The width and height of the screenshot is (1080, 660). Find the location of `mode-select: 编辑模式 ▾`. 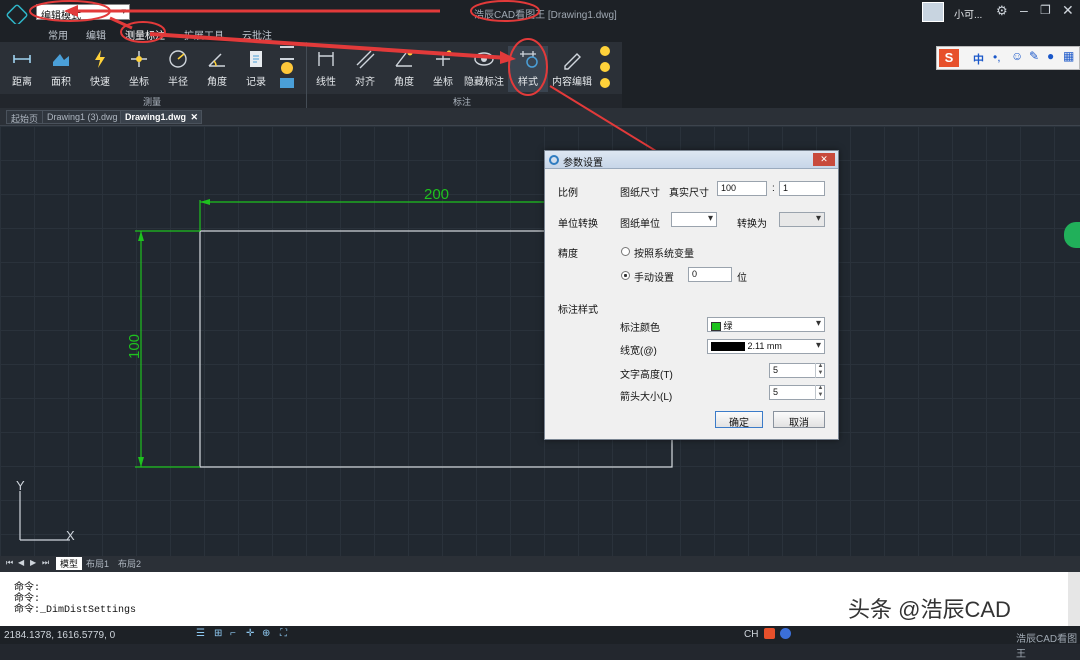

mode-select: 编辑模式 ▾ is located at coordinates (83, 13).